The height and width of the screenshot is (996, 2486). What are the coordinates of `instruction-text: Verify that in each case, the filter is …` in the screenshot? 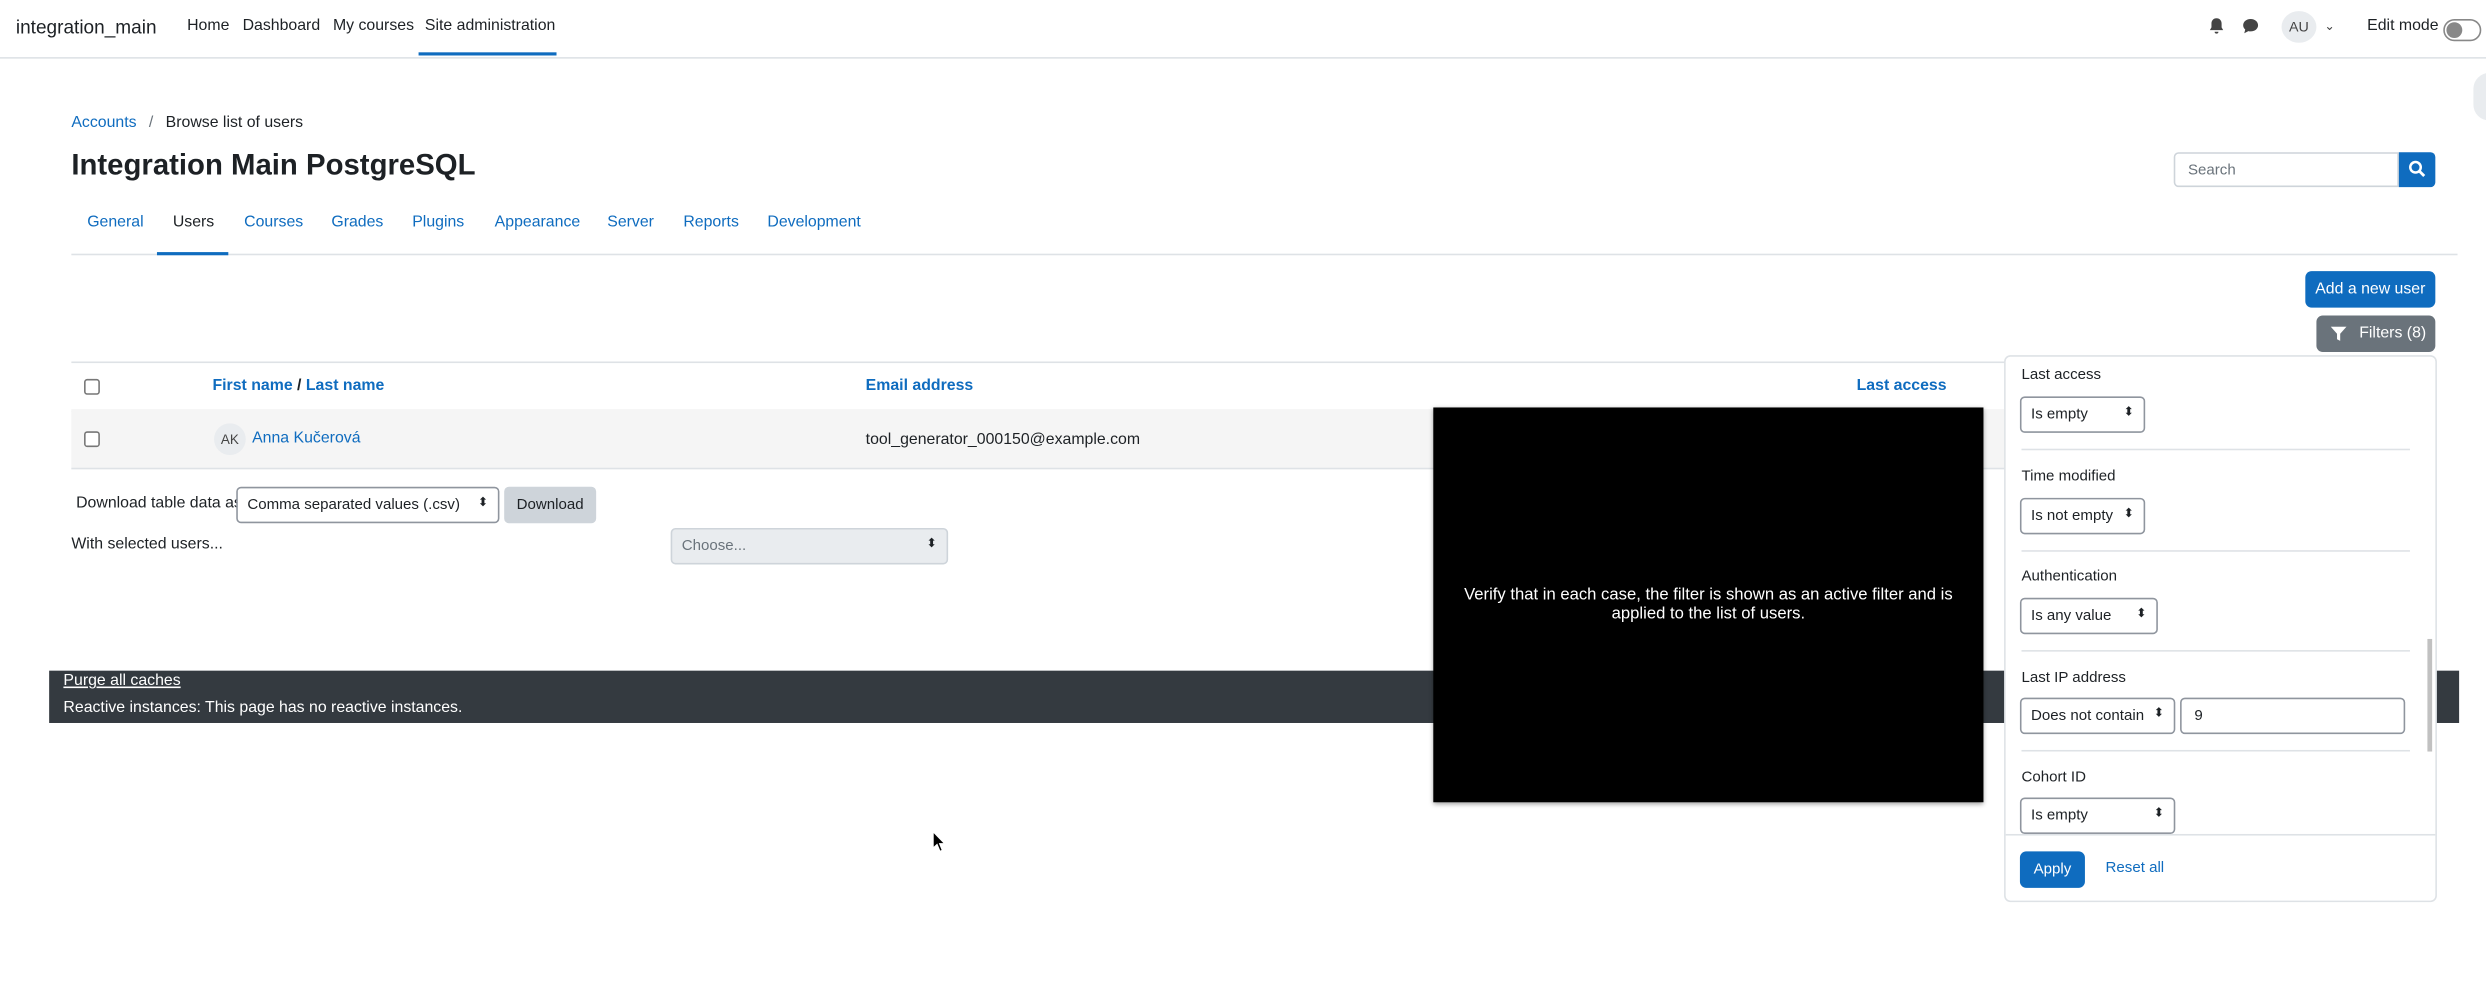 It's located at (1708, 604).